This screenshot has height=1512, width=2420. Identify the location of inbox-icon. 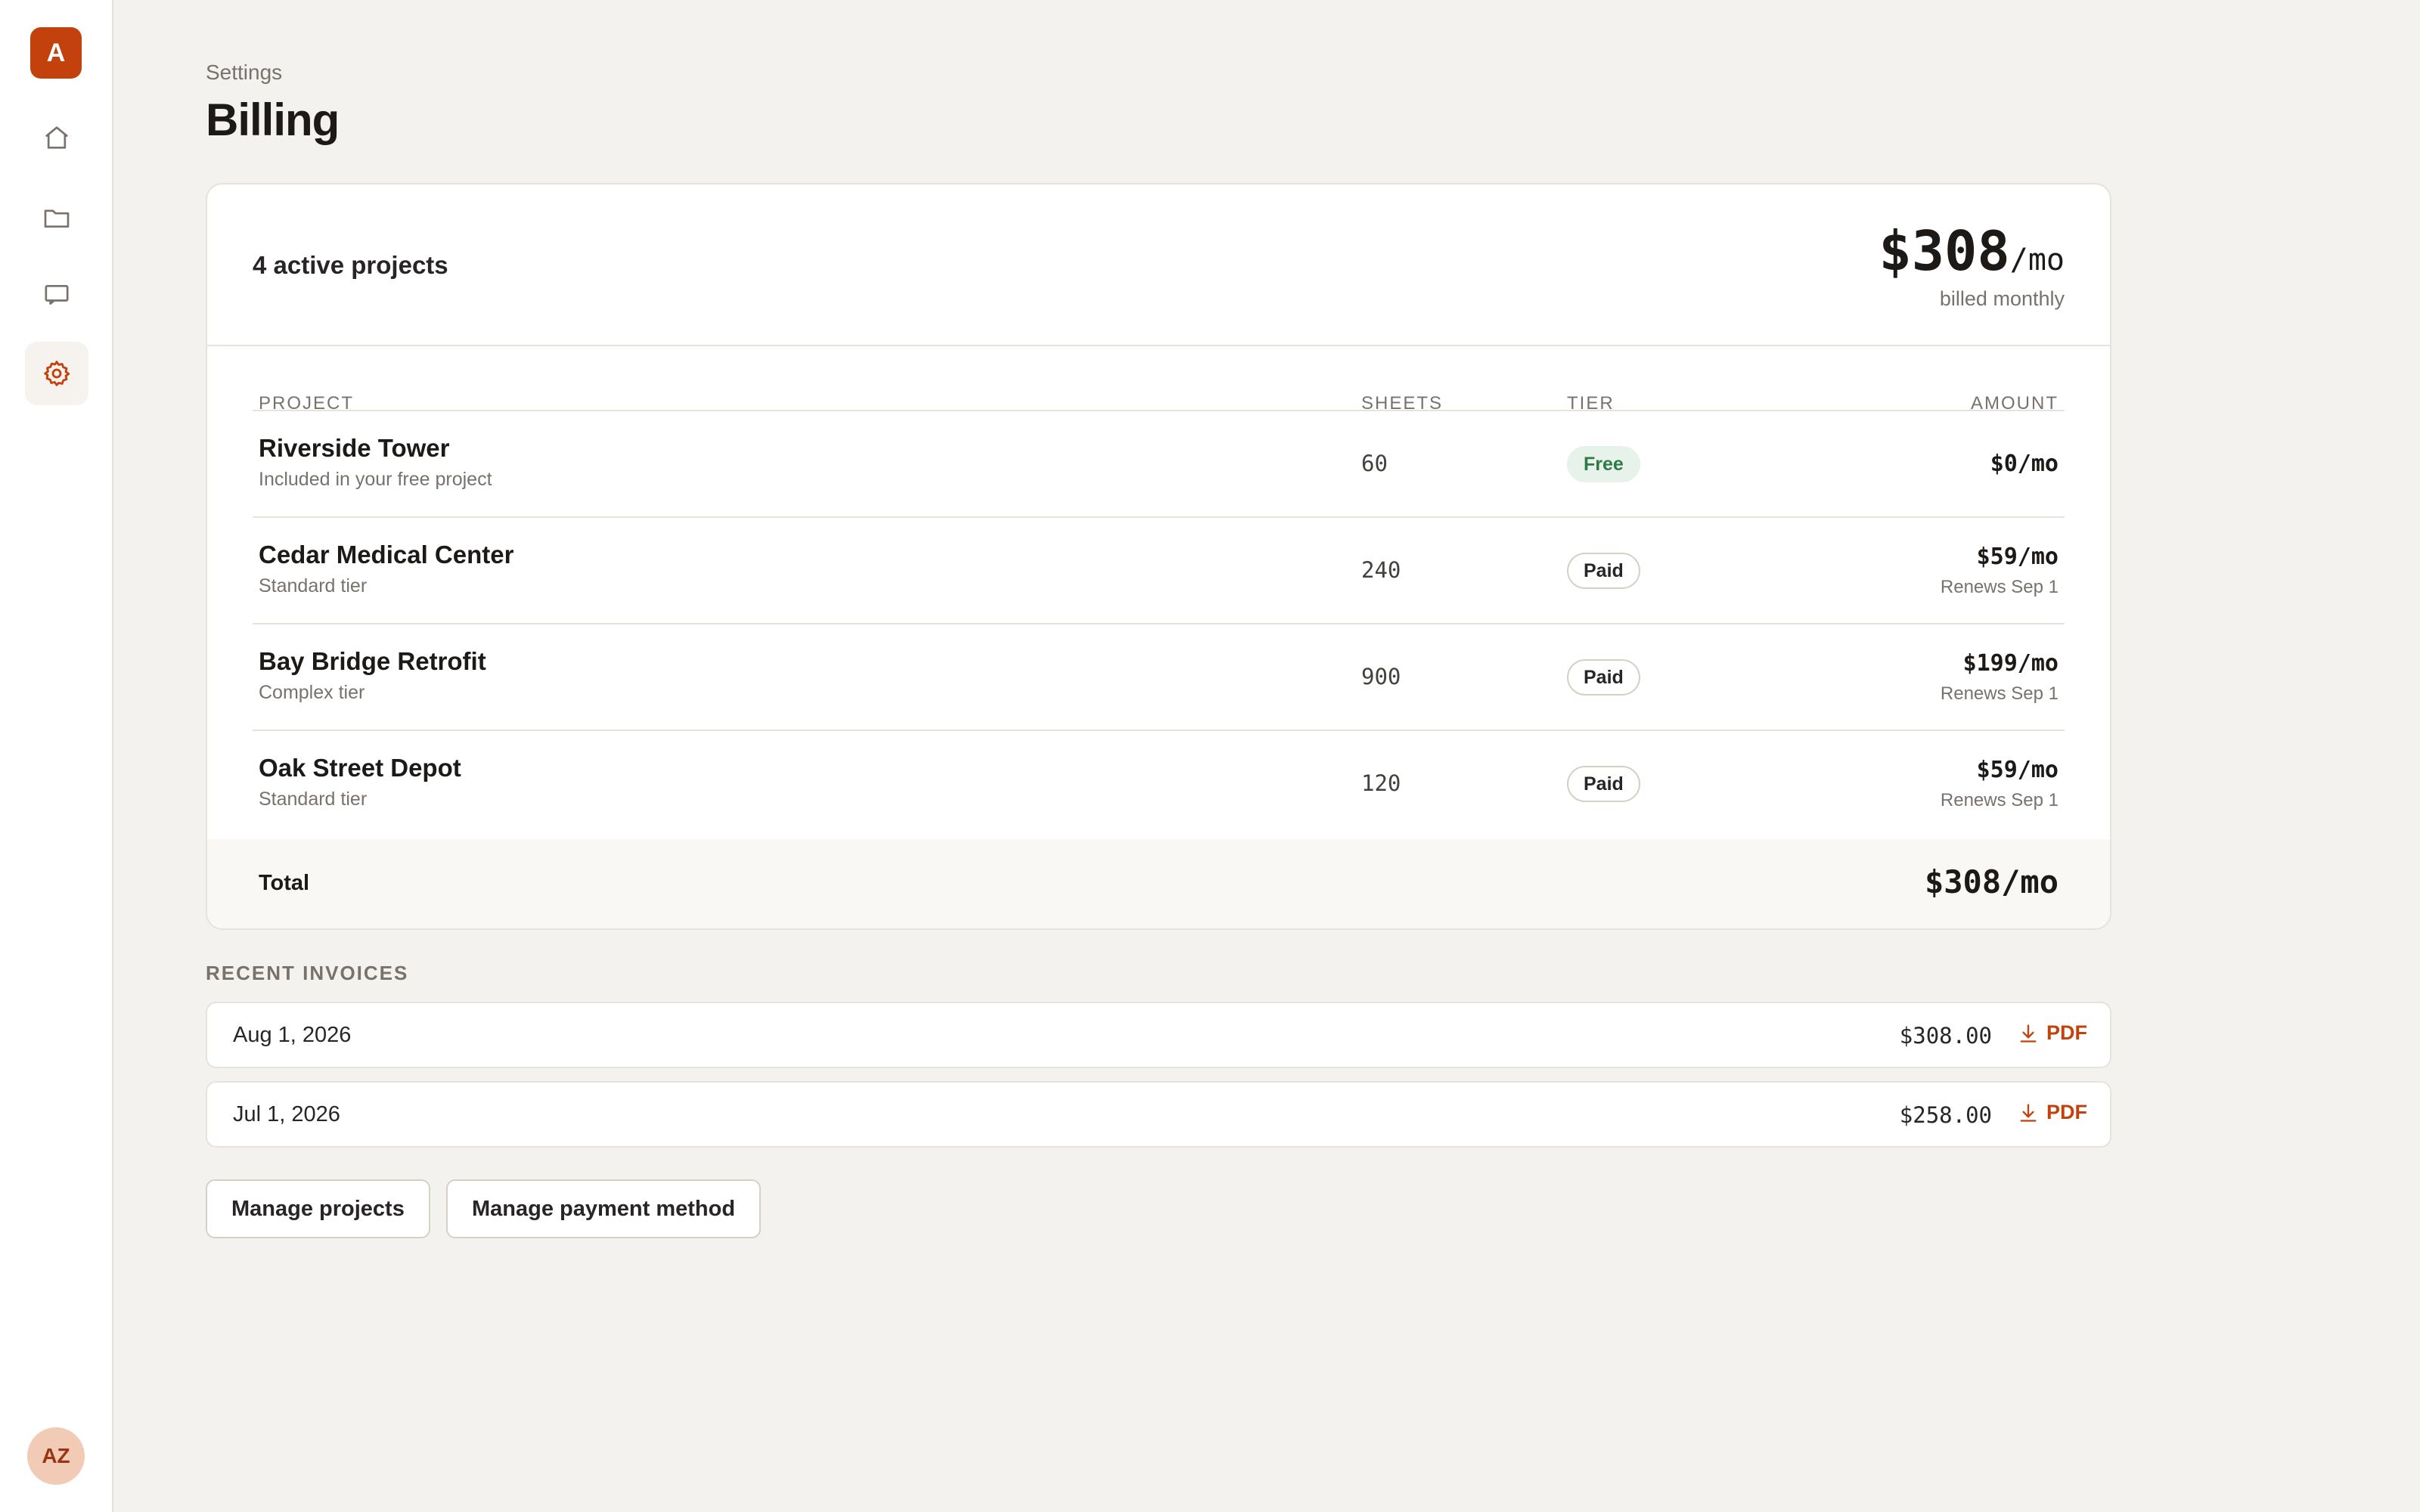
(57, 295).